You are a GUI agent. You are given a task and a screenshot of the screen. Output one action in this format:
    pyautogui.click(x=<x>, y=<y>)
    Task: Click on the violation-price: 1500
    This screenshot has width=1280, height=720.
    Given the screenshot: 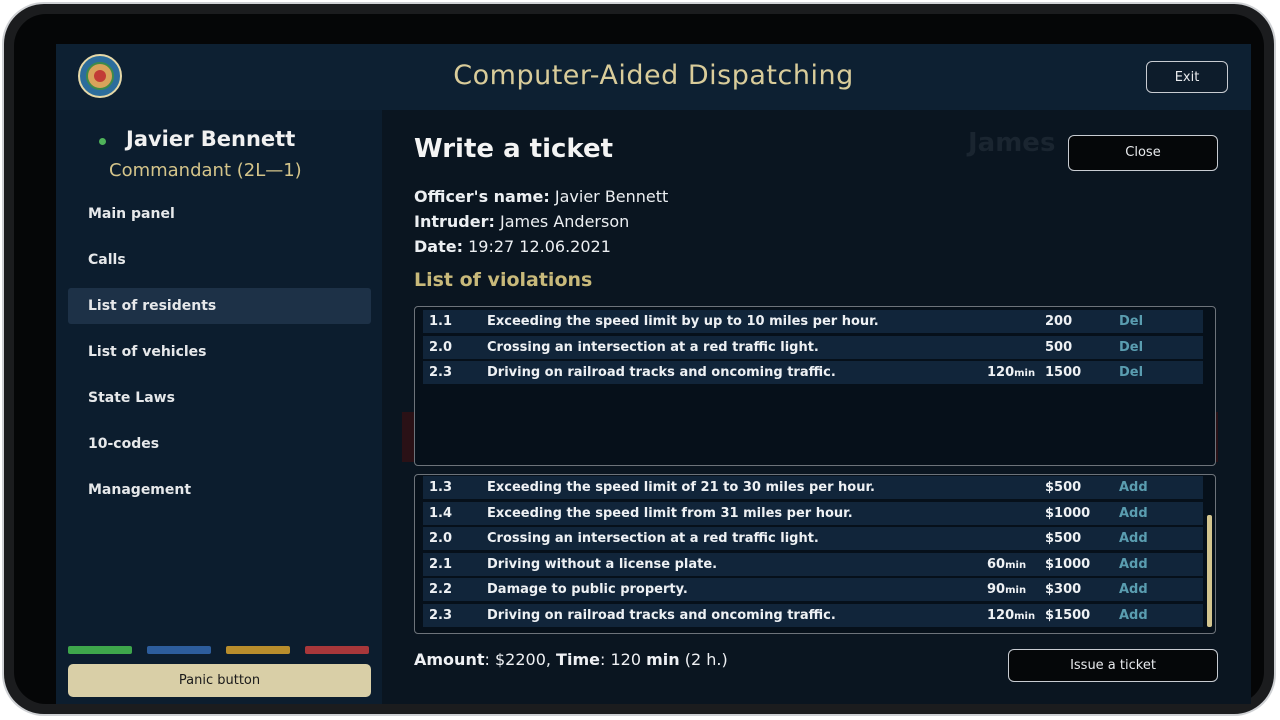 What is the action you would take?
    pyautogui.click(x=1063, y=372)
    